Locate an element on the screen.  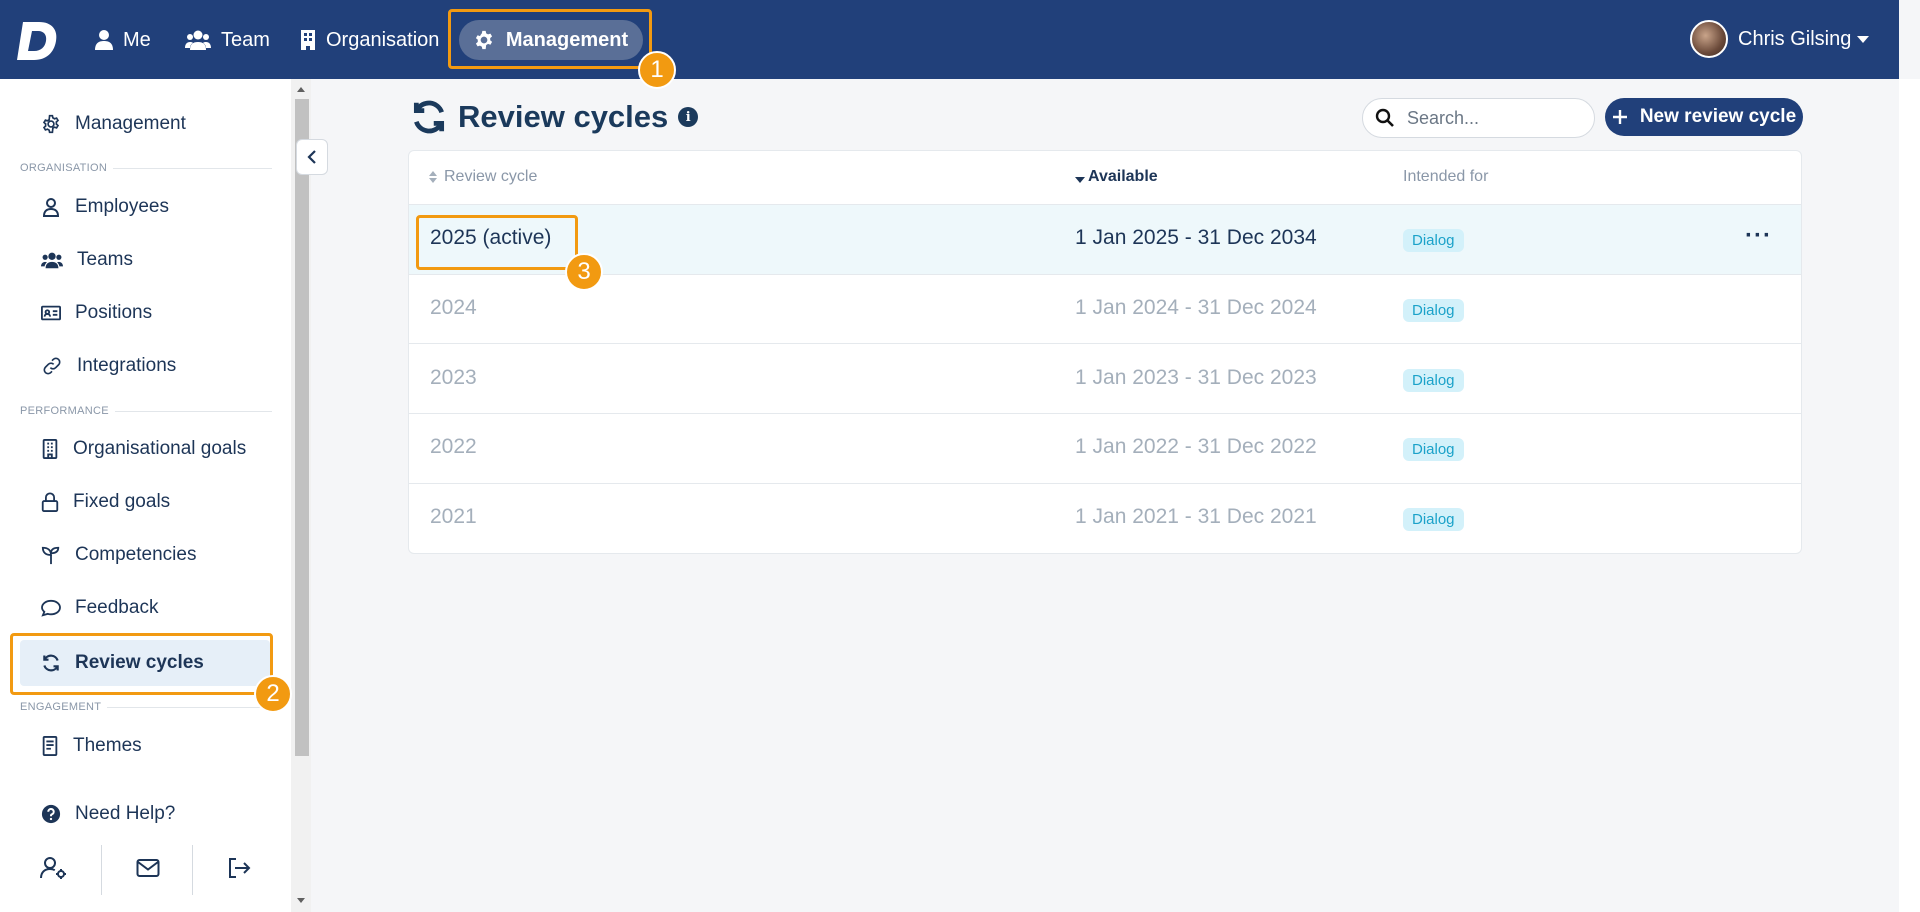
section-organisation: ORGANISATION is located at coordinates (146, 168).